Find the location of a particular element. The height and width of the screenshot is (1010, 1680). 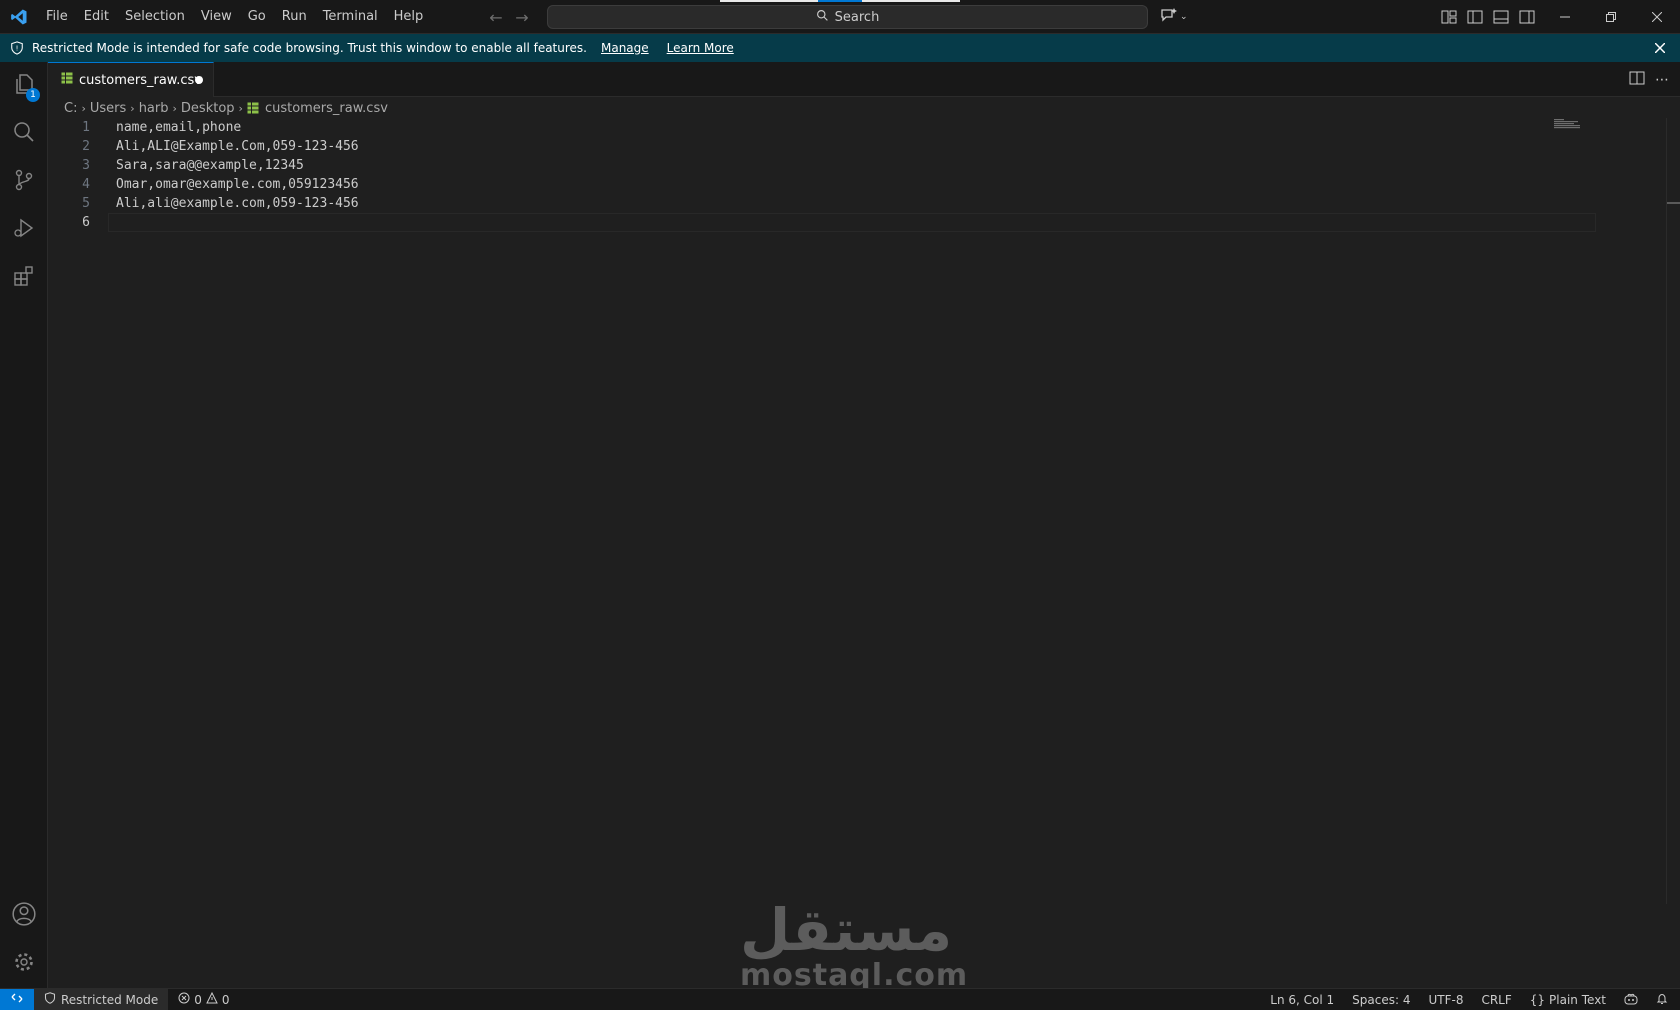

run-debug-button is located at coordinates (24, 230).